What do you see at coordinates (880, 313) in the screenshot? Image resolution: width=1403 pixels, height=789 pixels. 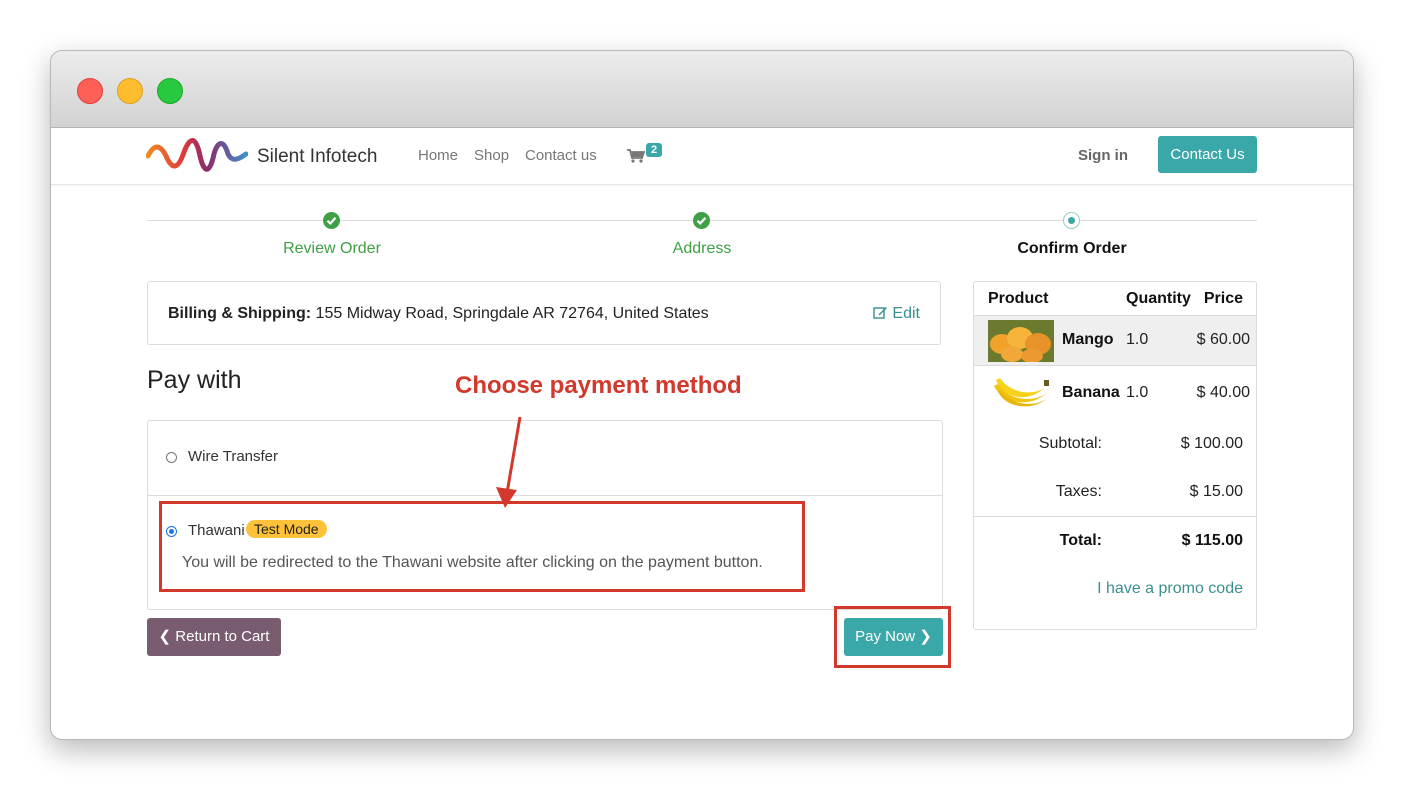 I see `edit-icon` at bounding box center [880, 313].